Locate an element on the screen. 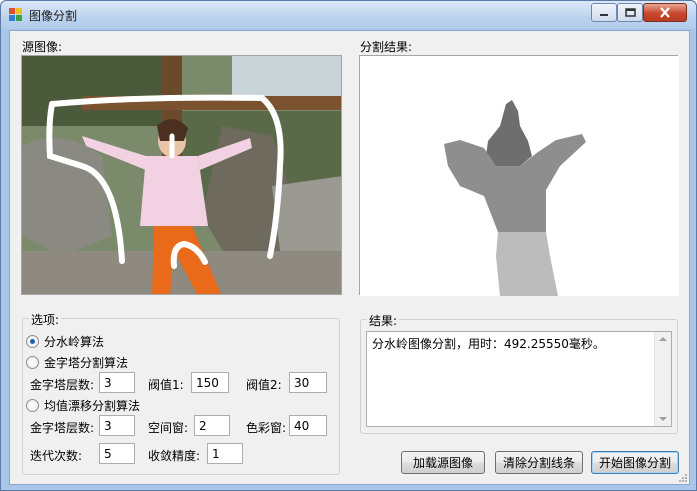  threshold1-label: 阀值1: is located at coordinates (166, 385).